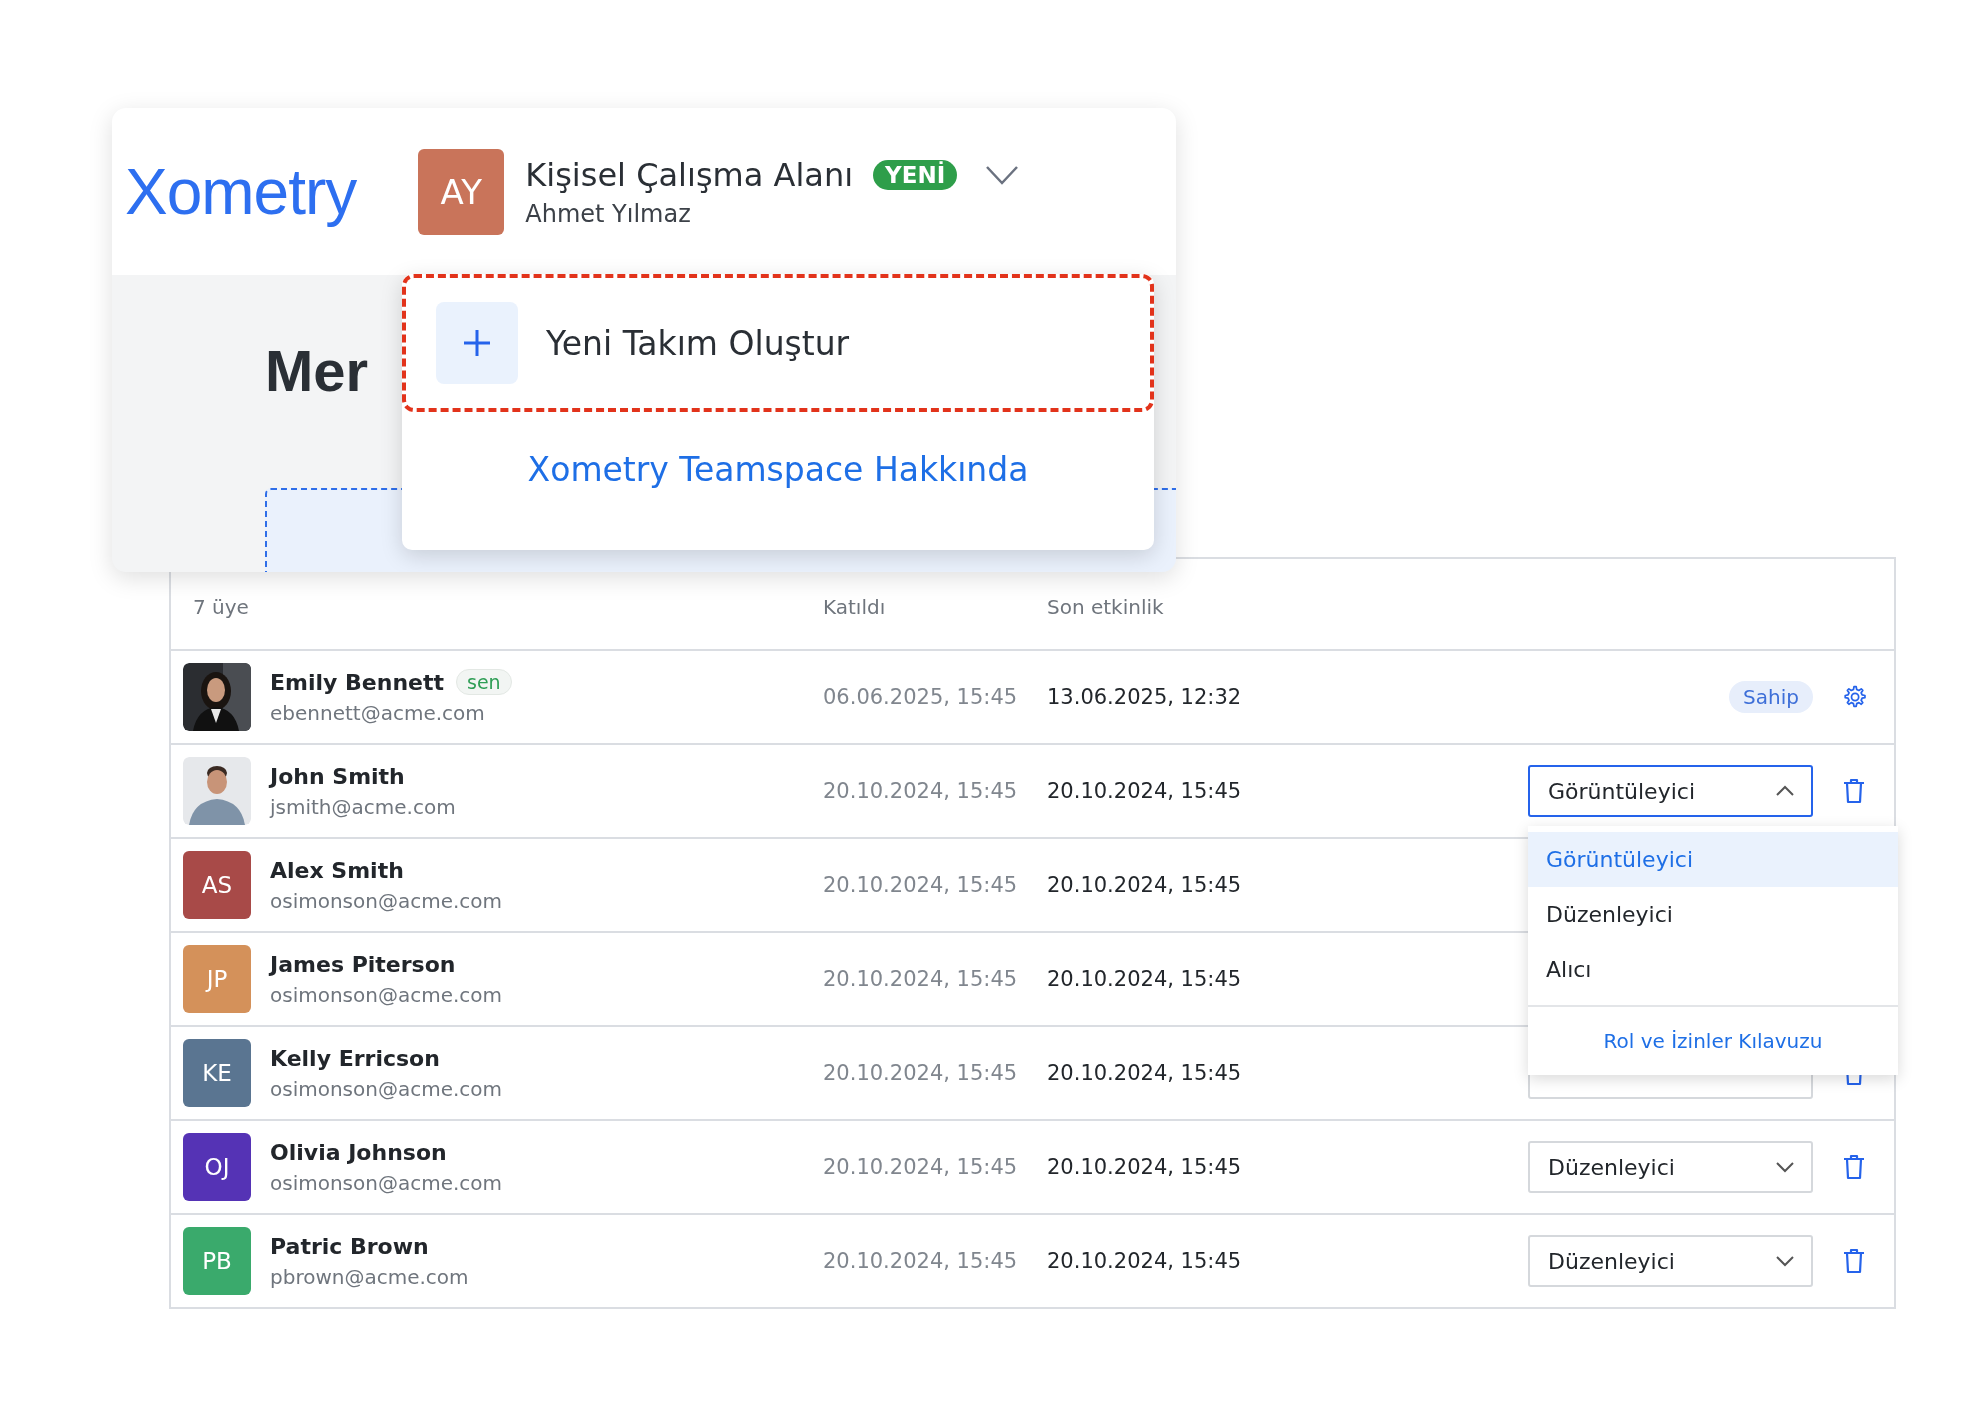 This screenshot has height=1401, width=1987. I want to click on brand-logo: Xometry, so click(241, 191).